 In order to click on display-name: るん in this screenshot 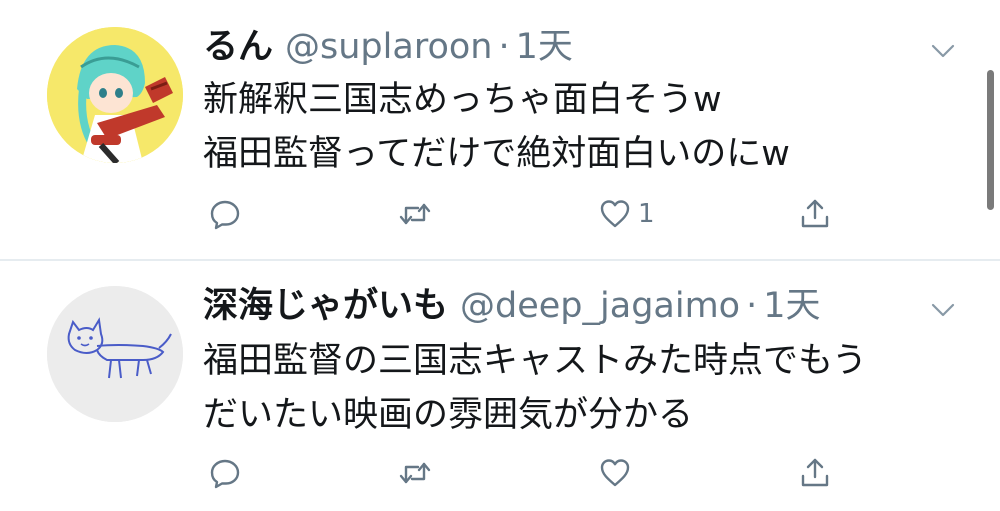, I will do `click(238, 47)`.